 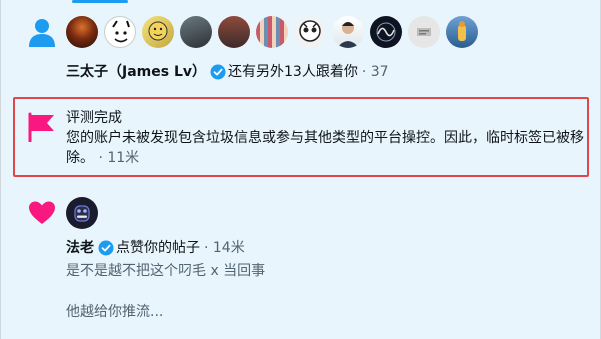 I want to click on follower-avatars, so click(x=272, y=33).